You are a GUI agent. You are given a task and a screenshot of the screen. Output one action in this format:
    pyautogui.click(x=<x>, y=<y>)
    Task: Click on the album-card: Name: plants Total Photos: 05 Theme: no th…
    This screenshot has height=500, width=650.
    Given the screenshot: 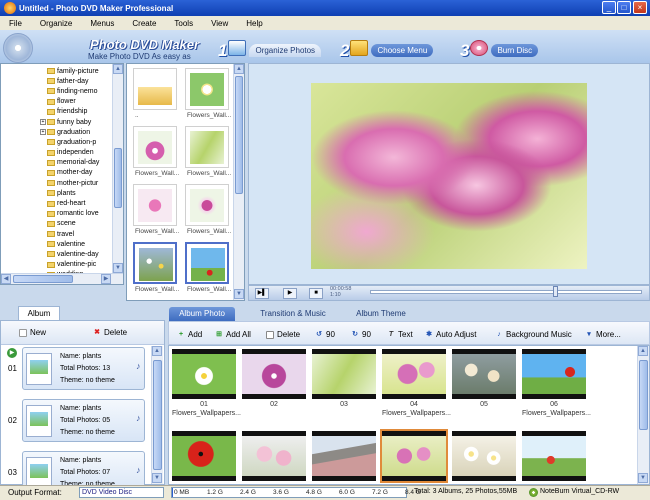 What is the action you would take?
    pyautogui.click(x=83, y=420)
    